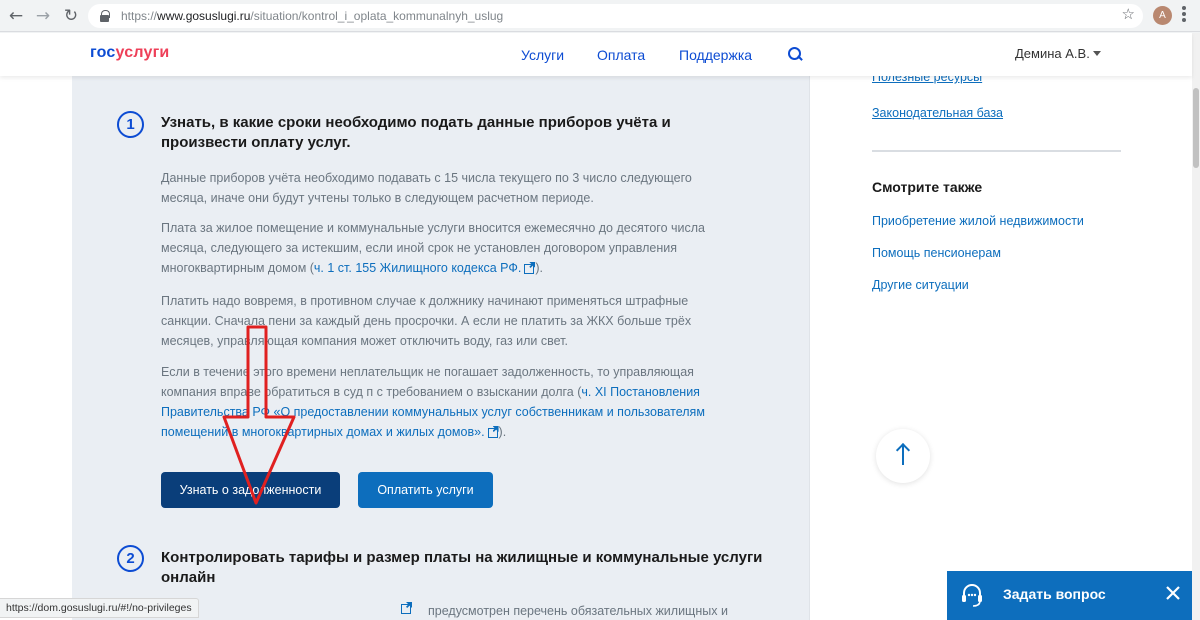  I want to click on scrollbar-thumb, so click(1196, 128).